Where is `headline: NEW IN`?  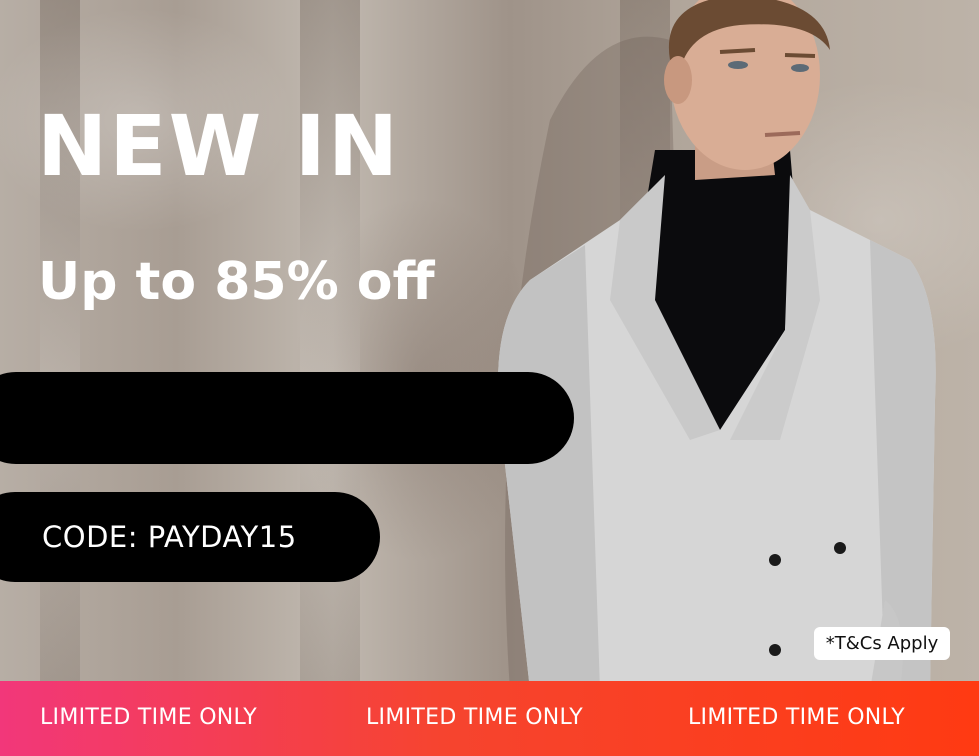 headline: NEW IN is located at coordinates (219, 146).